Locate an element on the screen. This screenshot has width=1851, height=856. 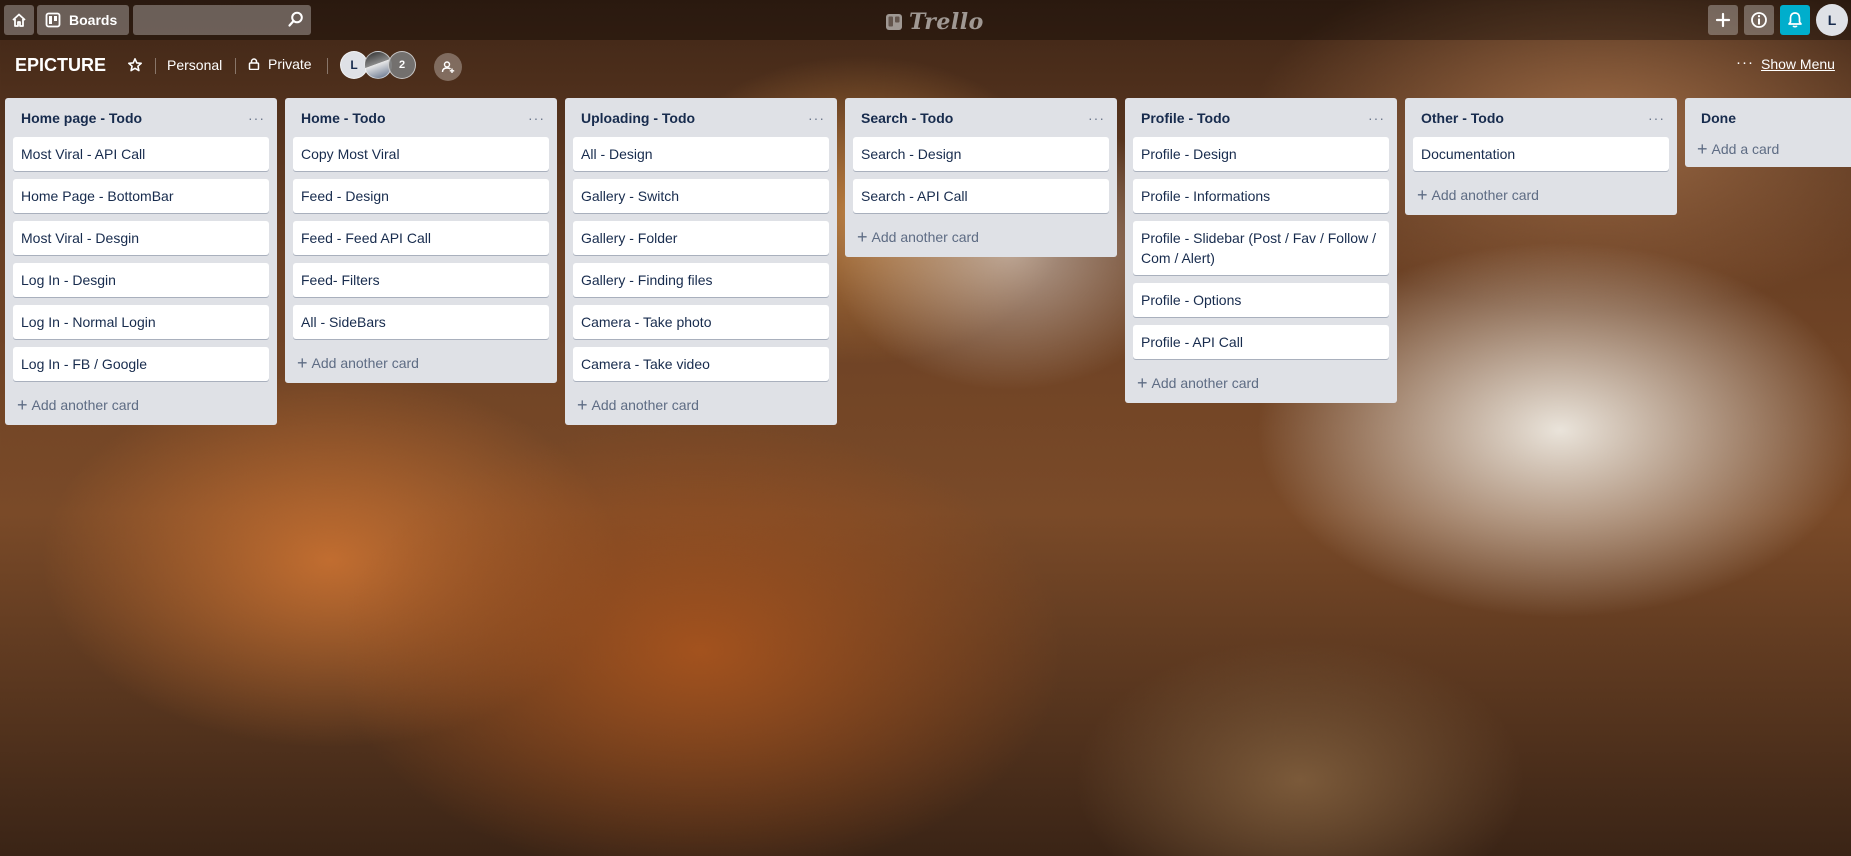
card: Log In - Desgin is located at coordinates (141, 280).